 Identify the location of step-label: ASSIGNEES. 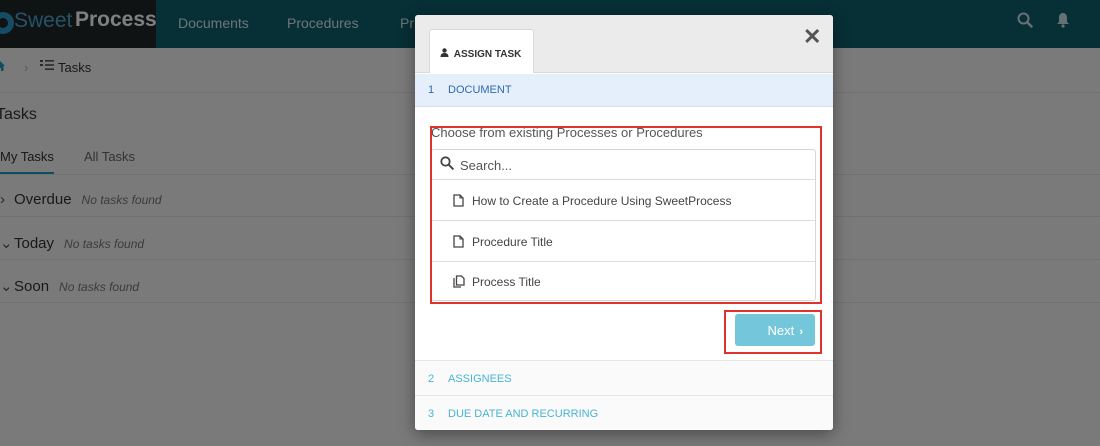
(480, 379).